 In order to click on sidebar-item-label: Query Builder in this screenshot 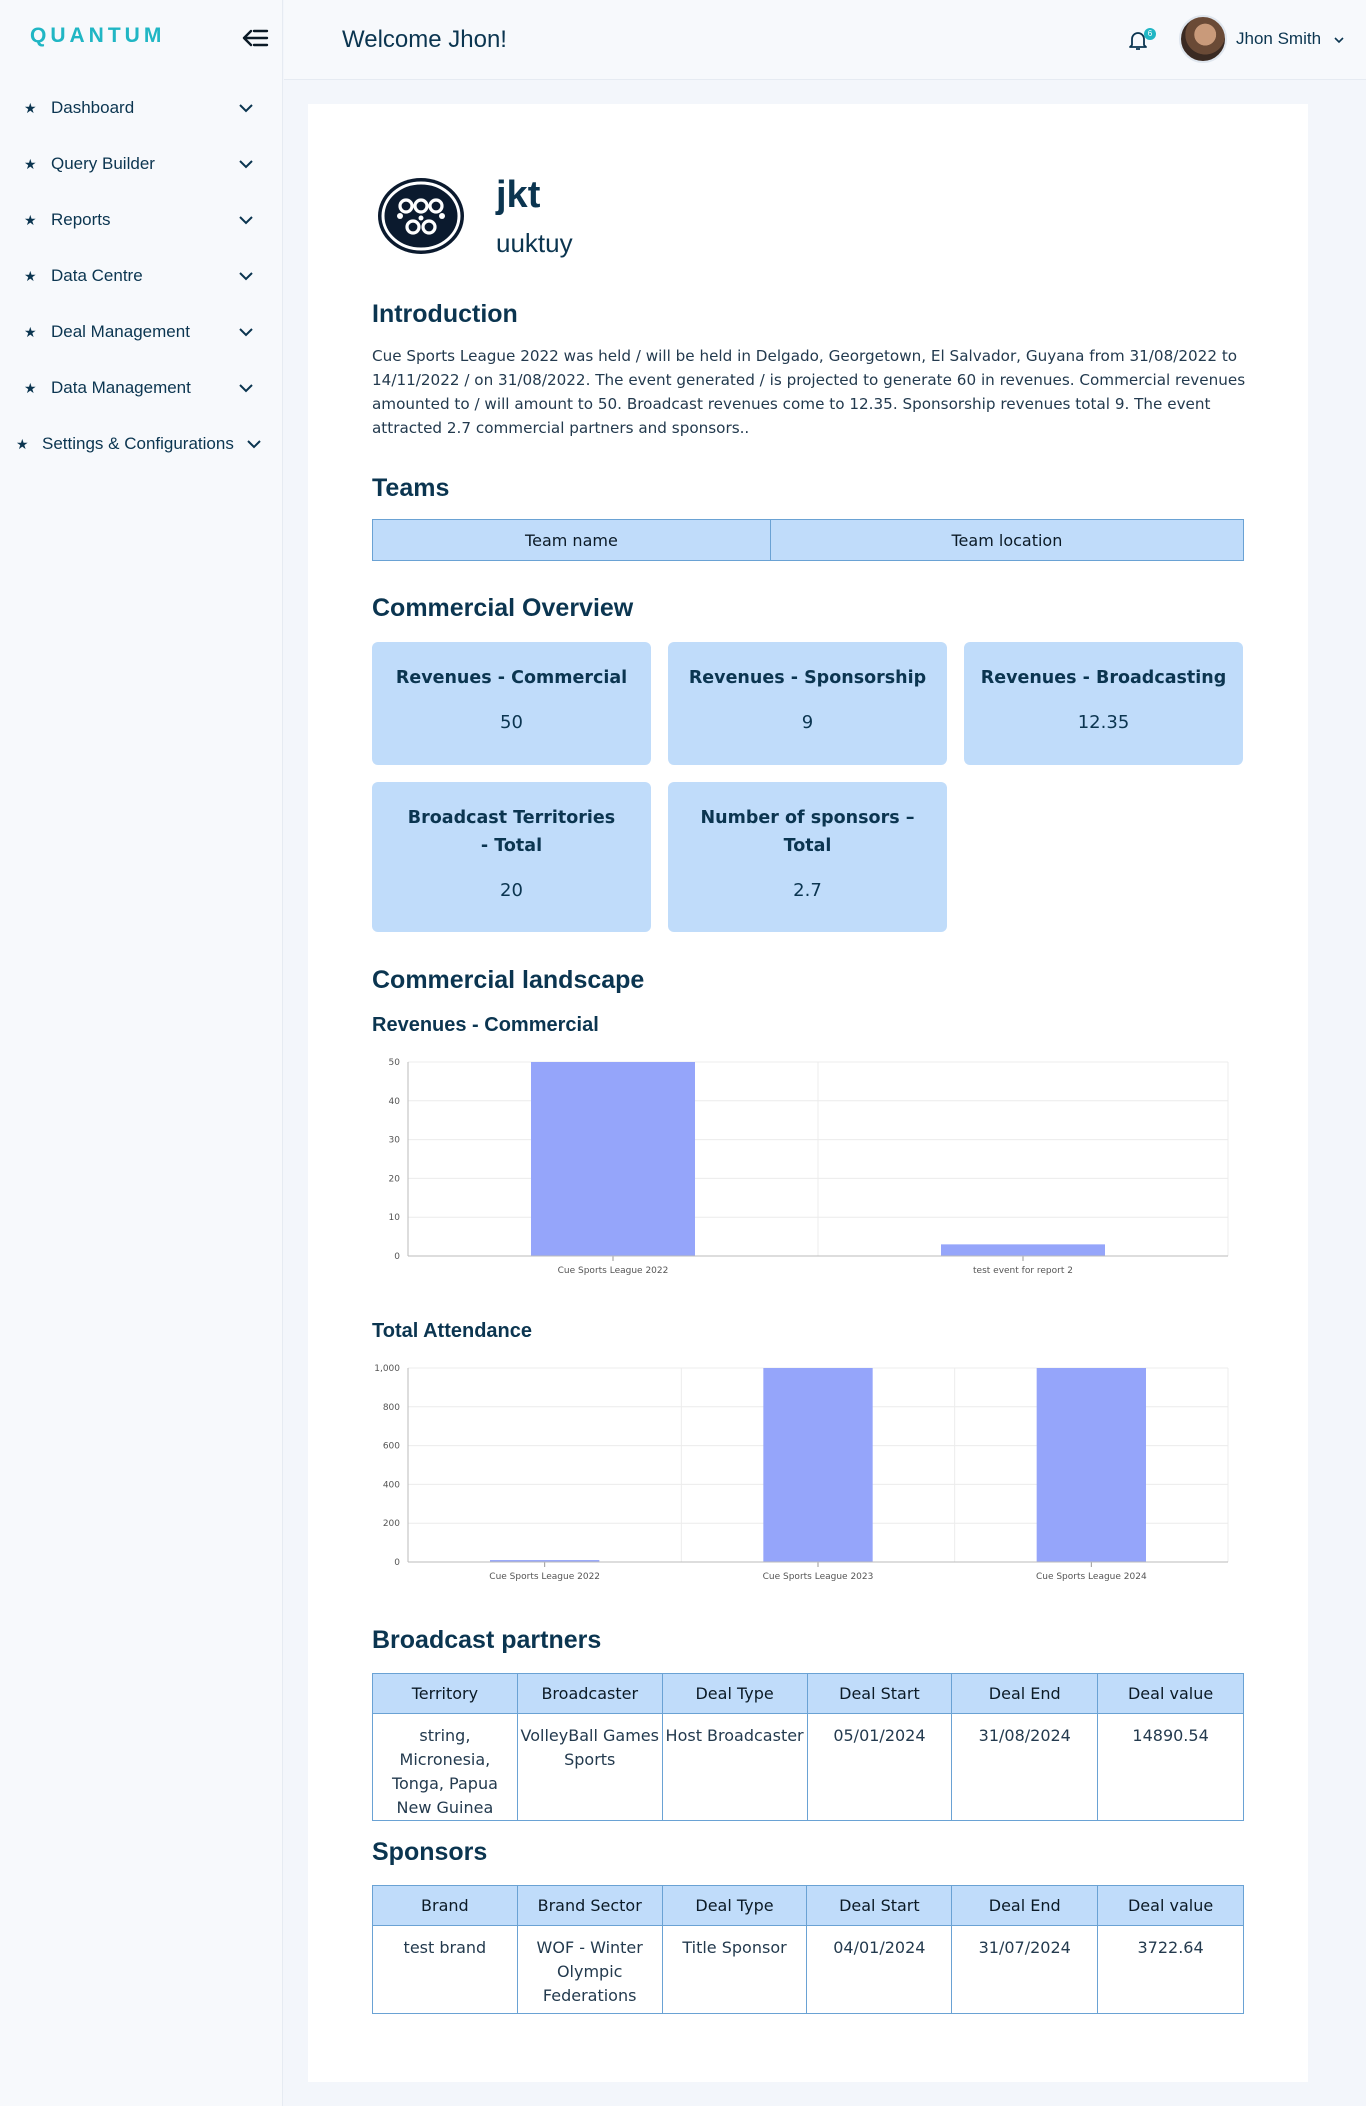, I will do `click(103, 163)`.